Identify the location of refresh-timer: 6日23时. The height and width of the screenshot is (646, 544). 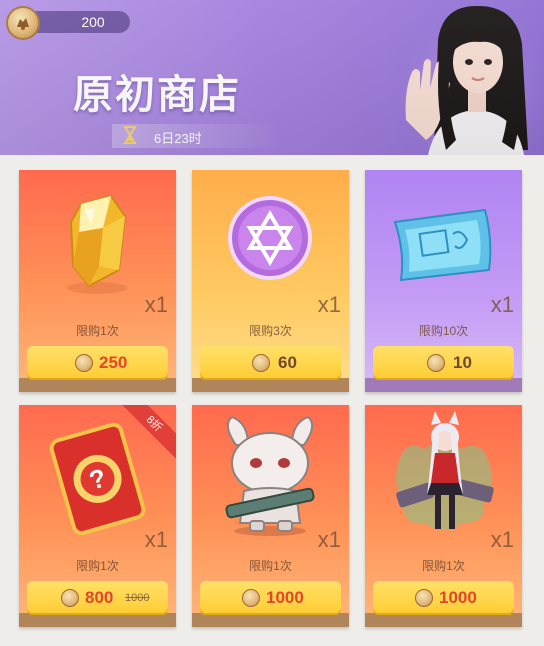
(202, 136).